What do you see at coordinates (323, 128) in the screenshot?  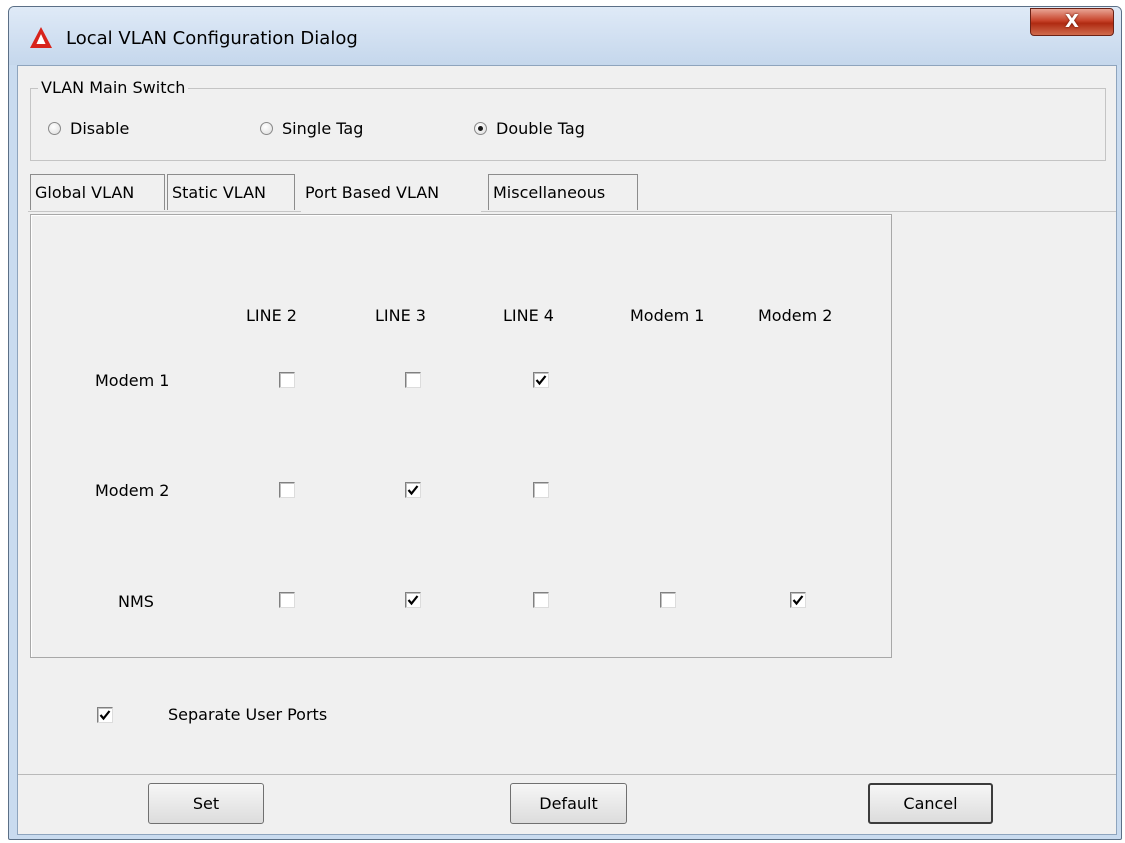 I see `radio-single-tag-label: Single Tag` at bounding box center [323, 128].